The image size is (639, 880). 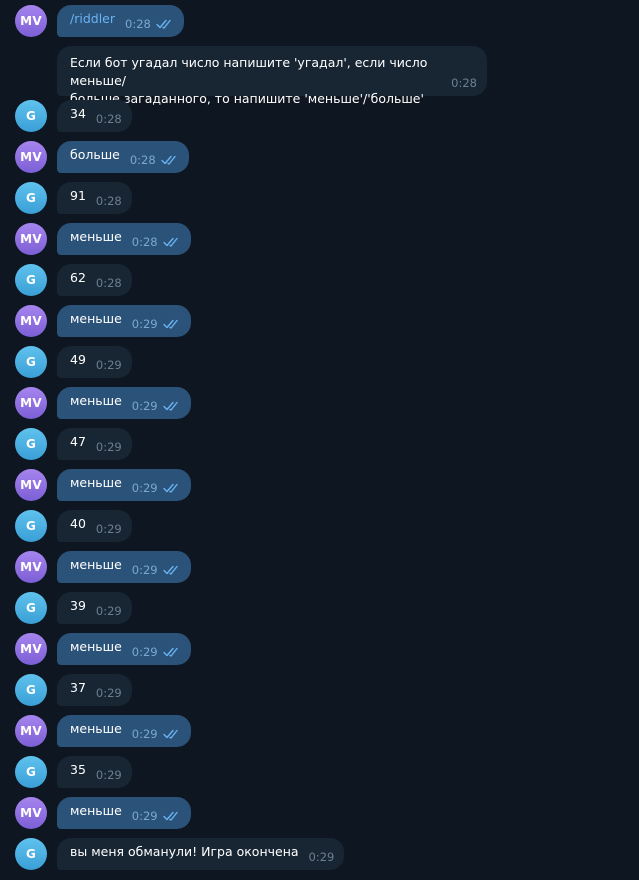 What do you see at coordinates (184, 851) in the screenshot?
I see `message-text: вы меня обманули! Игра окончена` at bounding box center [184, 851].